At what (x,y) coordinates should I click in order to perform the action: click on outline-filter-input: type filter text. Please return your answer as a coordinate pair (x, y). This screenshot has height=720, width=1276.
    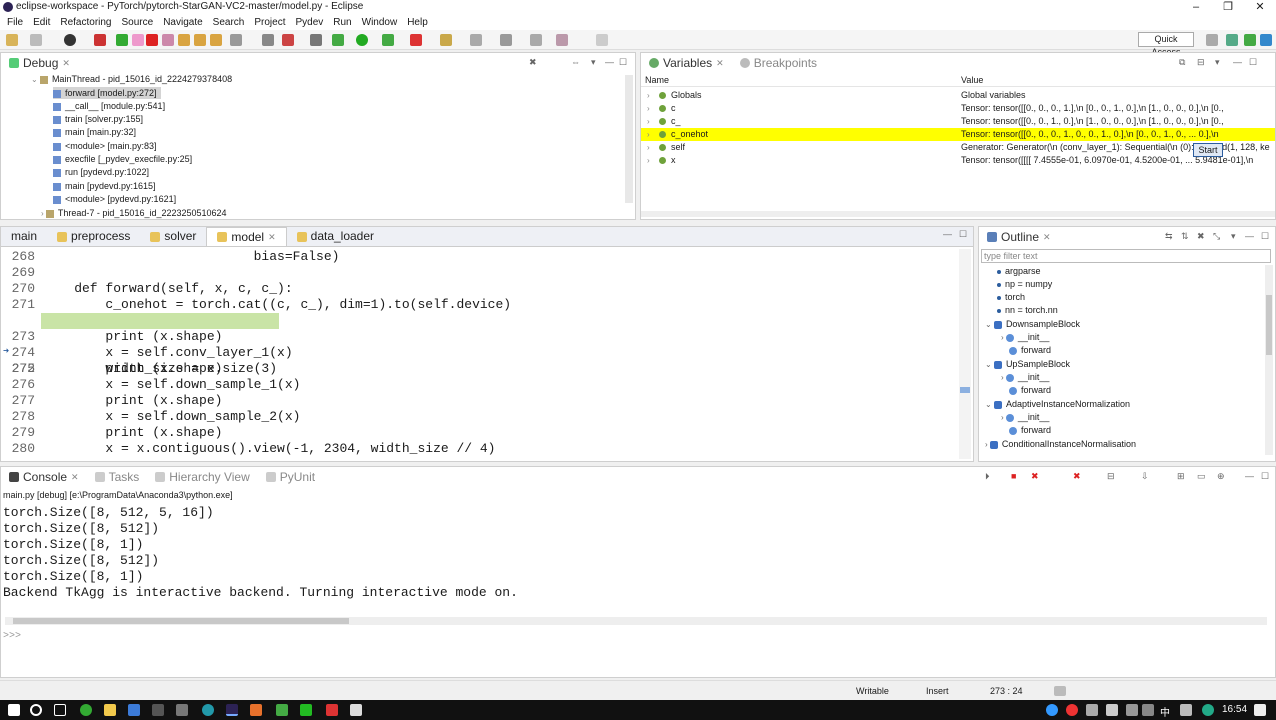
    Looking at the image, I should click on (1126, 256).